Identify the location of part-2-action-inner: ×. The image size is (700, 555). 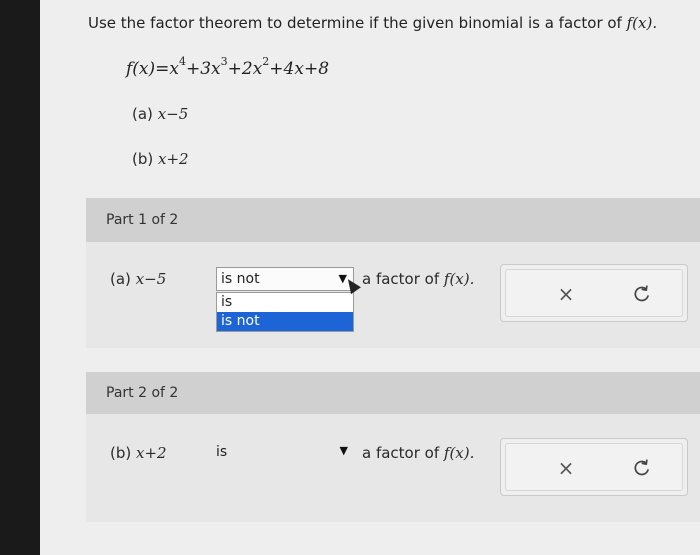
(594, 467).